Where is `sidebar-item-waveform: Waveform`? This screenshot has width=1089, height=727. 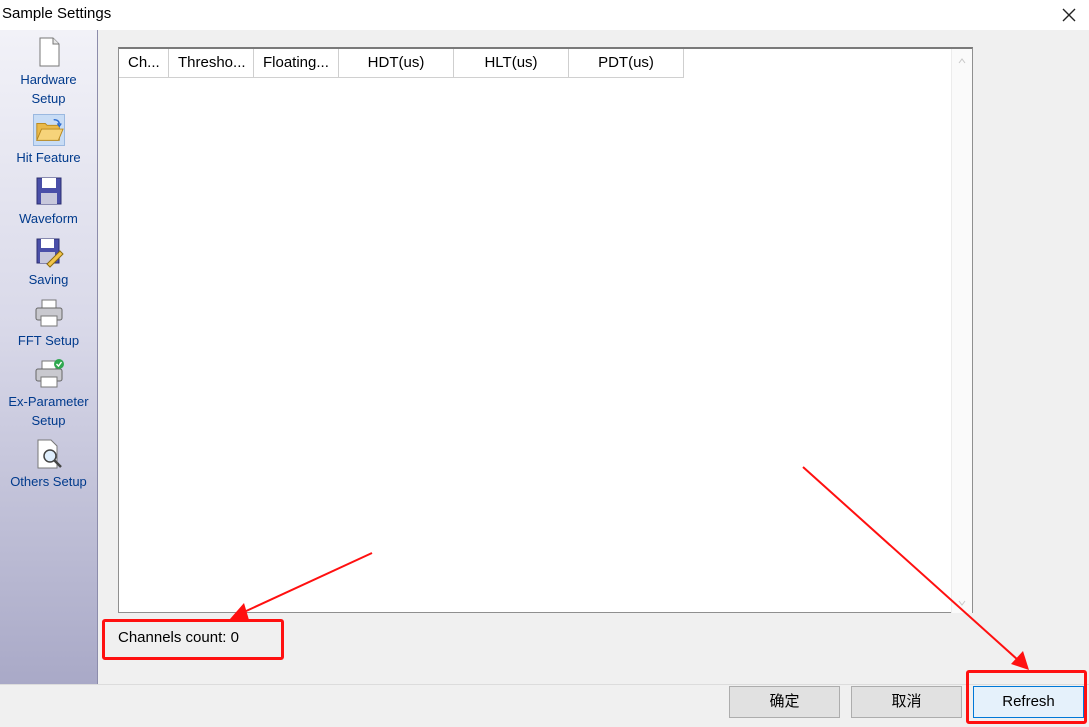
sidebar-item-waveform: Waveform is located at coordinates (48, 201).